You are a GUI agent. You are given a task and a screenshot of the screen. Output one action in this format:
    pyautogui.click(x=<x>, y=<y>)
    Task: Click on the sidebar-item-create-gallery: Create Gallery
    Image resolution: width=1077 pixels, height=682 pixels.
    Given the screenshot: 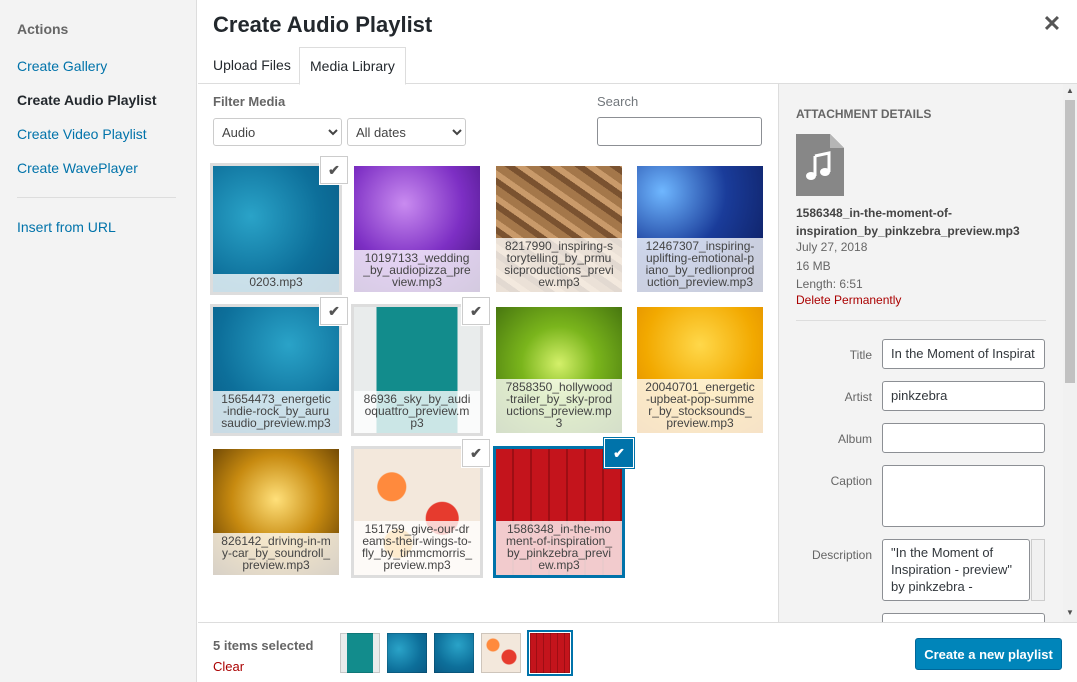 What is the action you would take?
    pyautogui.click(x=62, y=66)
    